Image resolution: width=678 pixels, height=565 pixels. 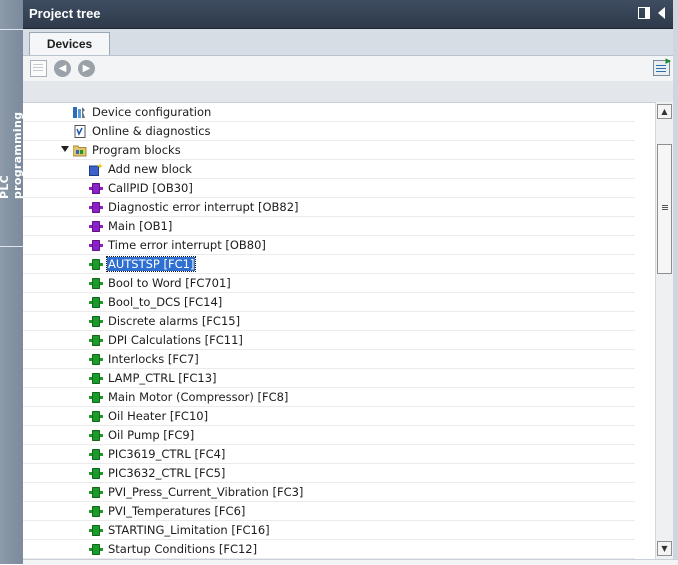 What do you see at coordinates (329, 378) in the screenshot?
I see `tree-item-block: LAMP_CTRL [FC13]` at bounding box center [329, 378].